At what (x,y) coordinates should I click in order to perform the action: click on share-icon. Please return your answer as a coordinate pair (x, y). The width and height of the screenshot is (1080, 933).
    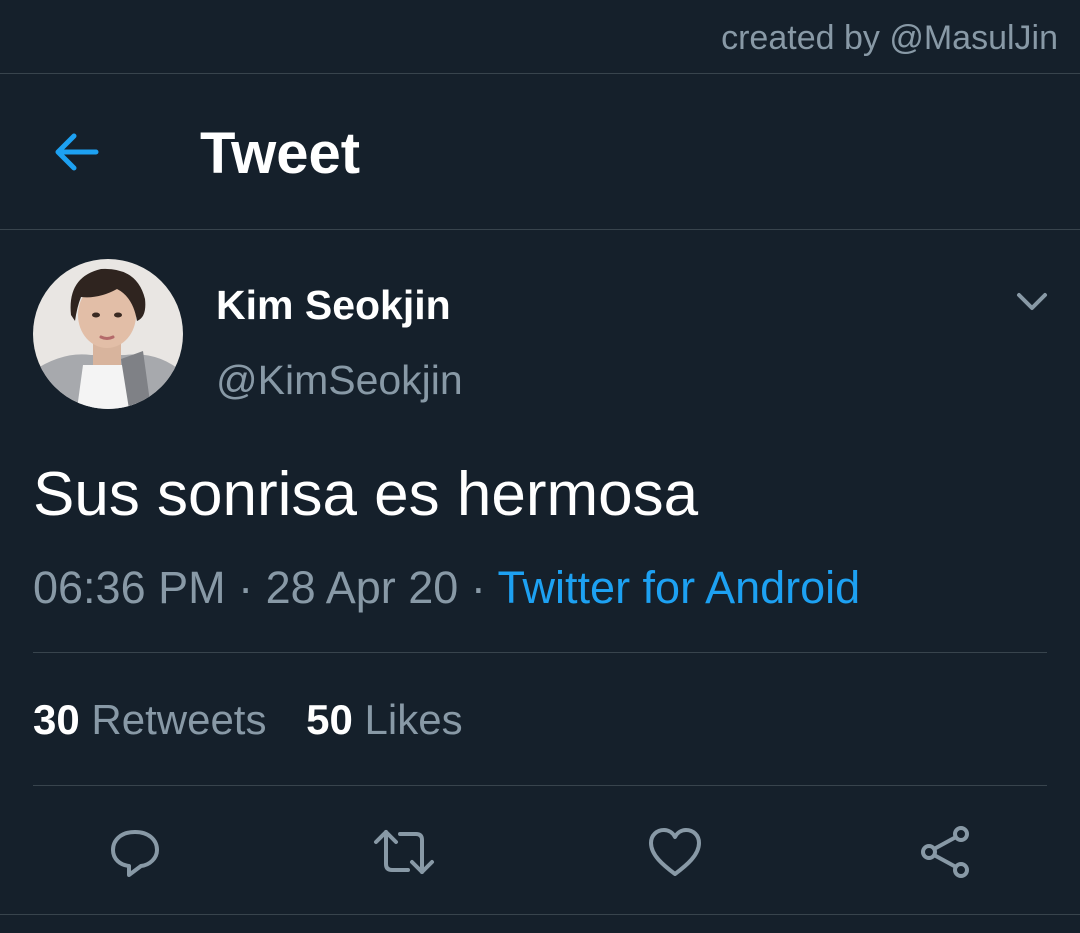
    Looking at the image, I should click on (945, 852).